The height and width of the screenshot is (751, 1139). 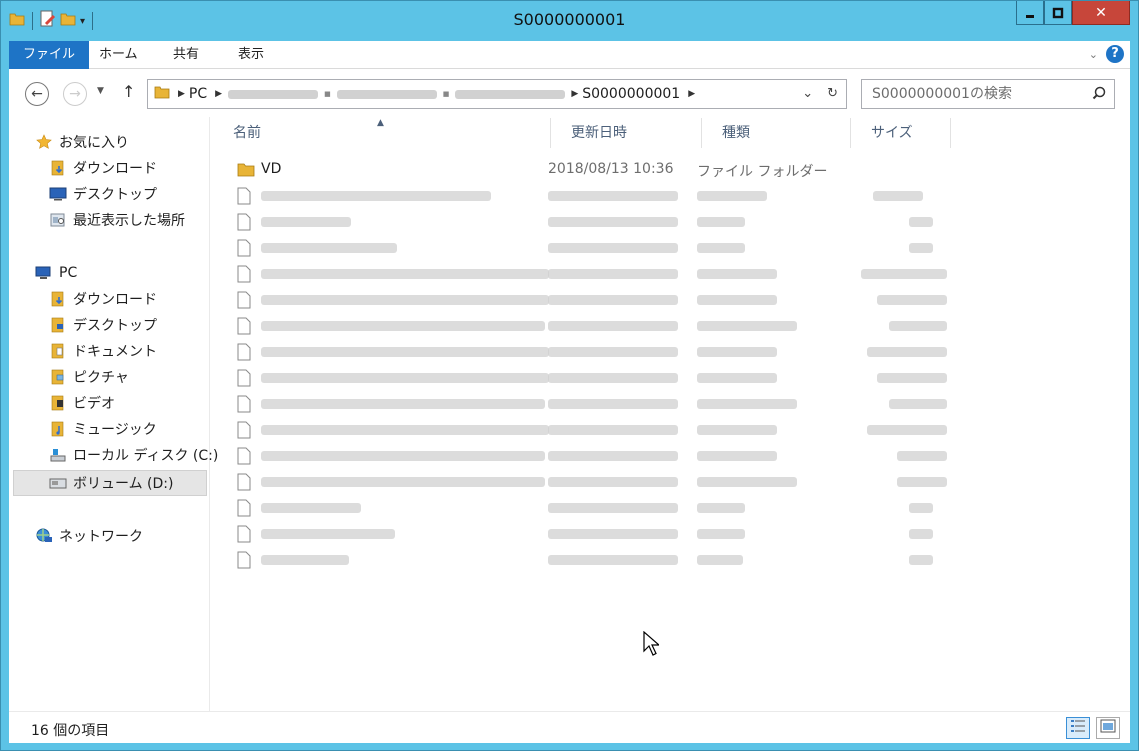 What do you see at coordinates (1058, 13) in the screenshot?
I see `maximize-button` at bounding box center [1058, 13].